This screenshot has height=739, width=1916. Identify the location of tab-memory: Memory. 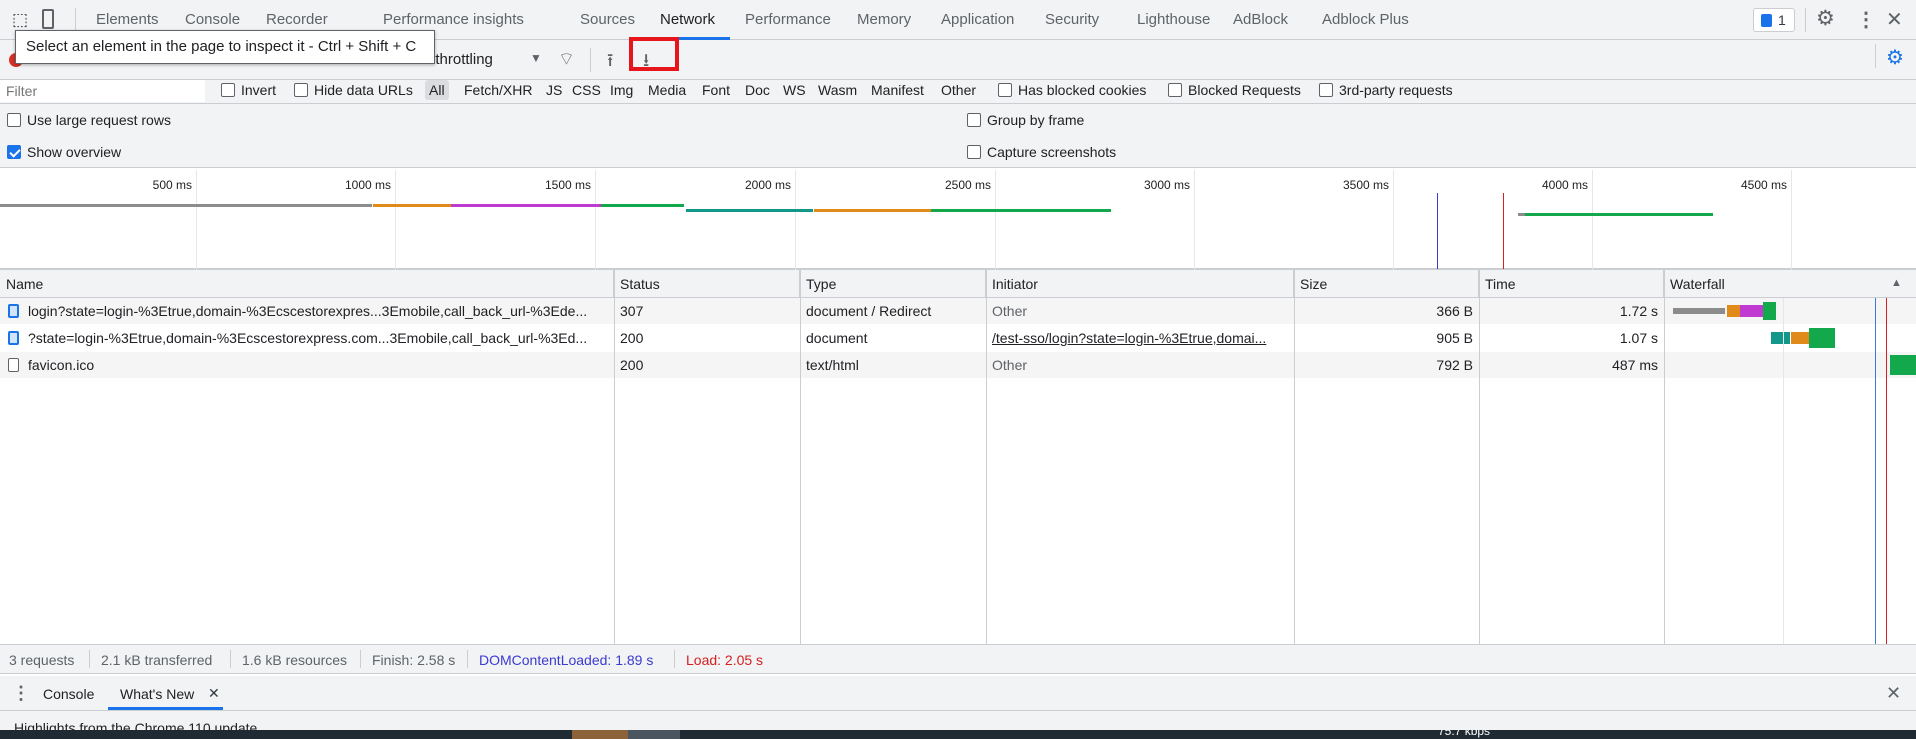
(884, 19).